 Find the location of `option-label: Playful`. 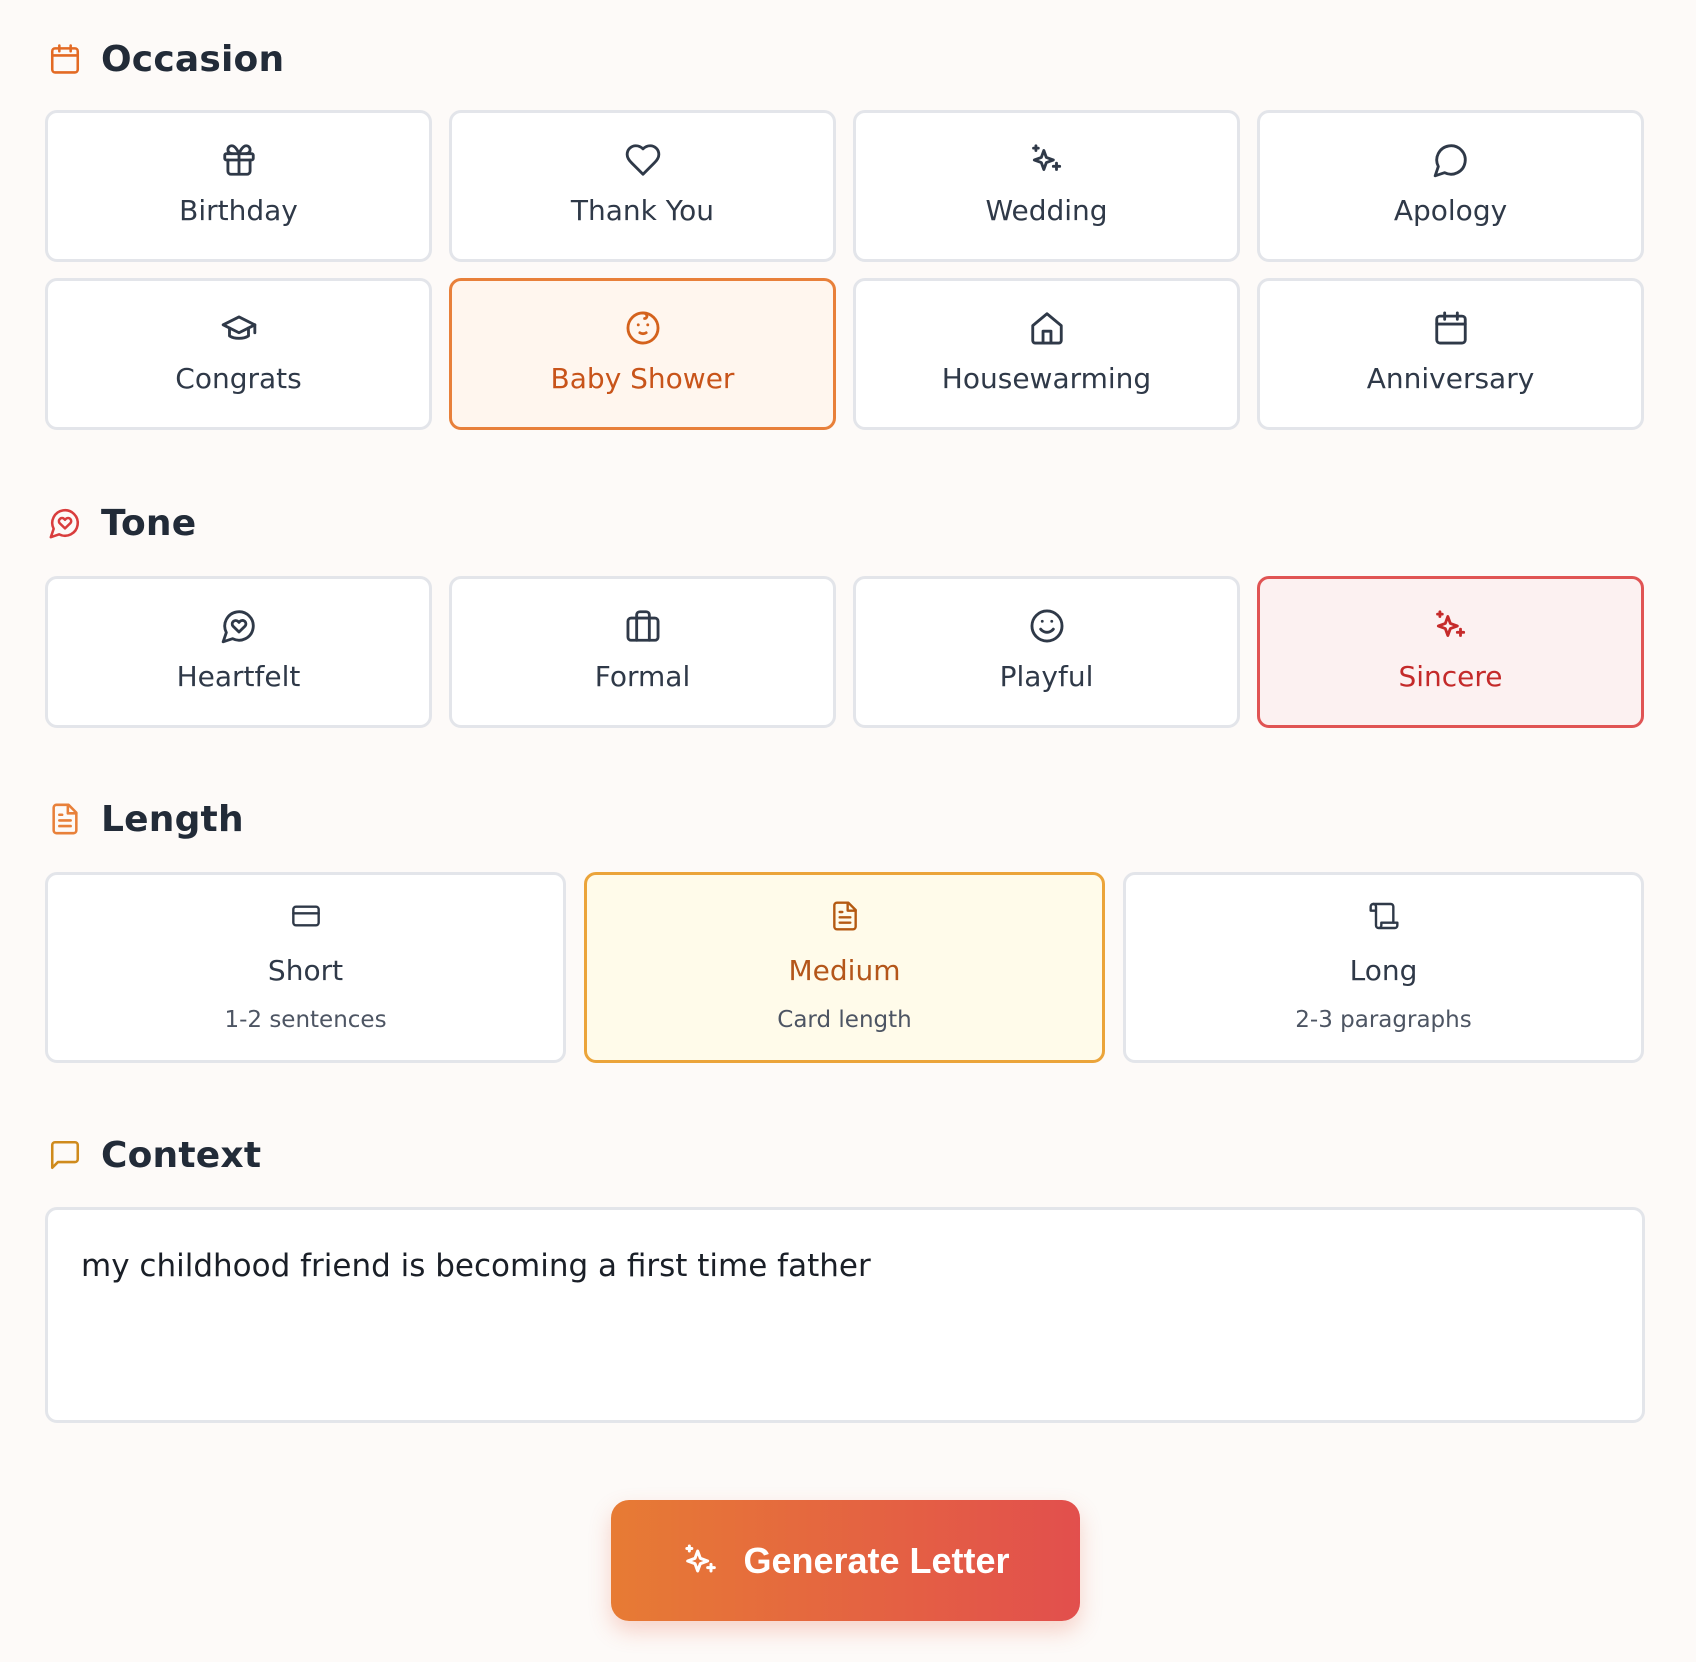

option-label: Playful is located at coordinates (1046, 676).